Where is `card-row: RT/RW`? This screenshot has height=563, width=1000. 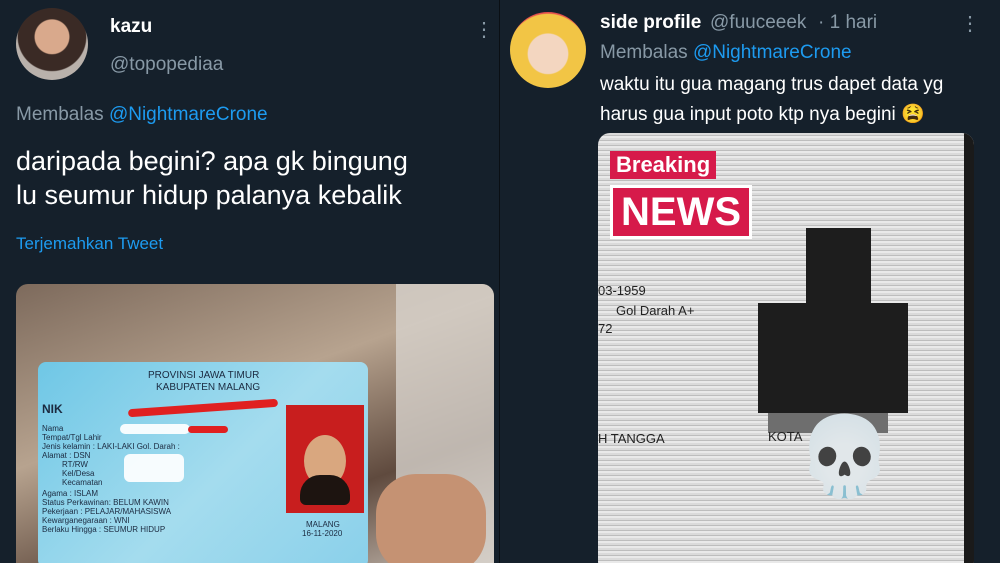 card-row: RT/RW is located at coordinates (75, 464).